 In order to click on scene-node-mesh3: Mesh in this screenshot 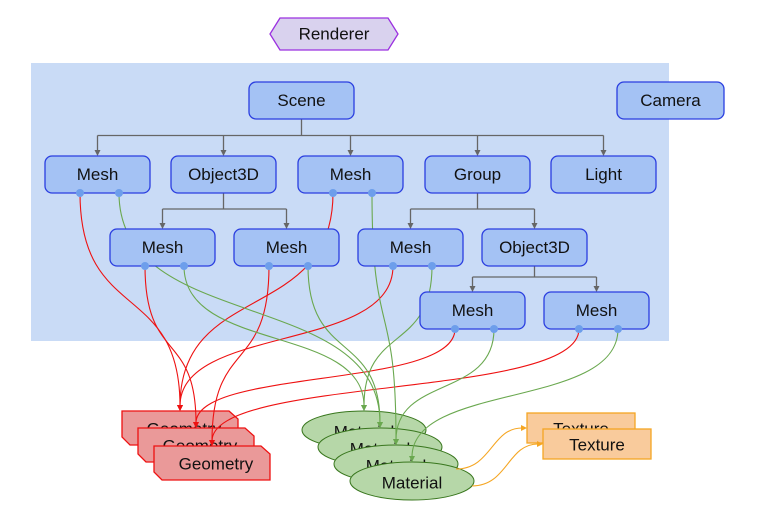, I will do `click(162, 247)`.